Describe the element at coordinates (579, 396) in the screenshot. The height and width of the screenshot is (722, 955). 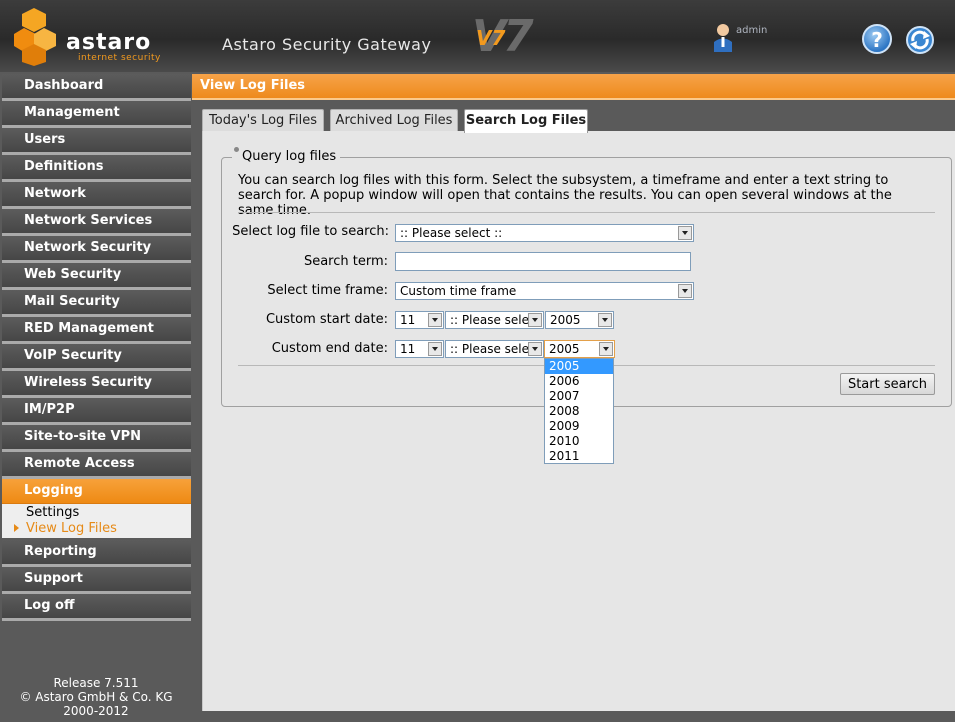
I see `year-option: 2007` at that location.